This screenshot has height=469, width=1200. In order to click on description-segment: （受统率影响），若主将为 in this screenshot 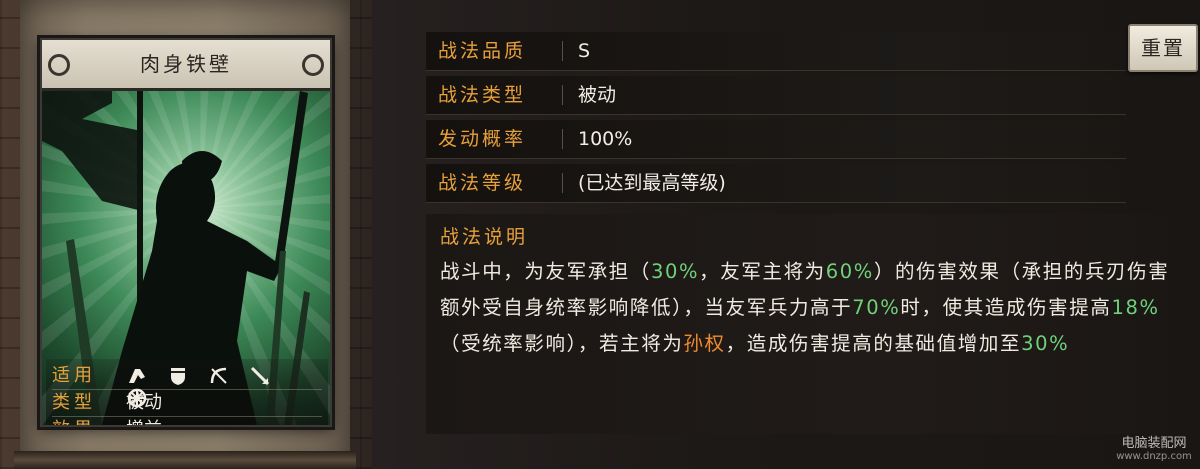, I will do `click(562, 343)`.